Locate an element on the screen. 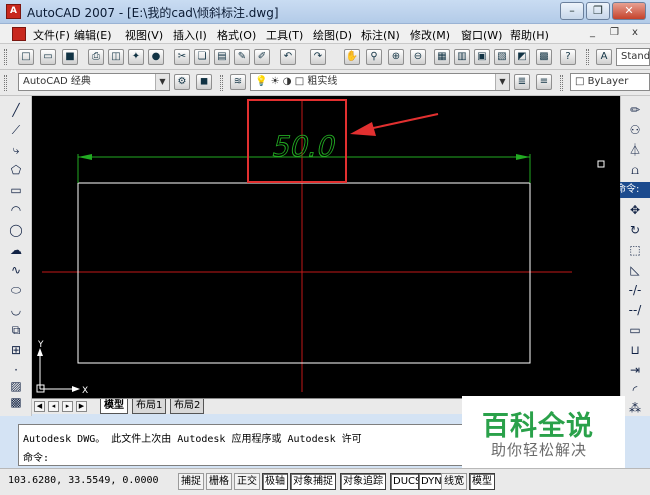 This screenshot has height=495, width=650. print-preview-icon: ◫ is located at coordinates (116, 57).